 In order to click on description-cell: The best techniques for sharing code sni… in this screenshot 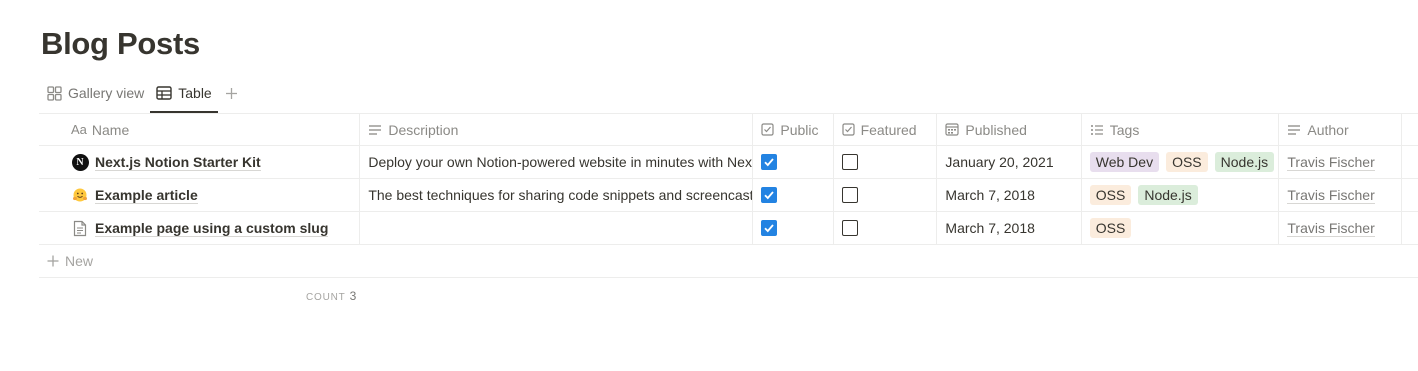, I will do `click(557, 195)`.